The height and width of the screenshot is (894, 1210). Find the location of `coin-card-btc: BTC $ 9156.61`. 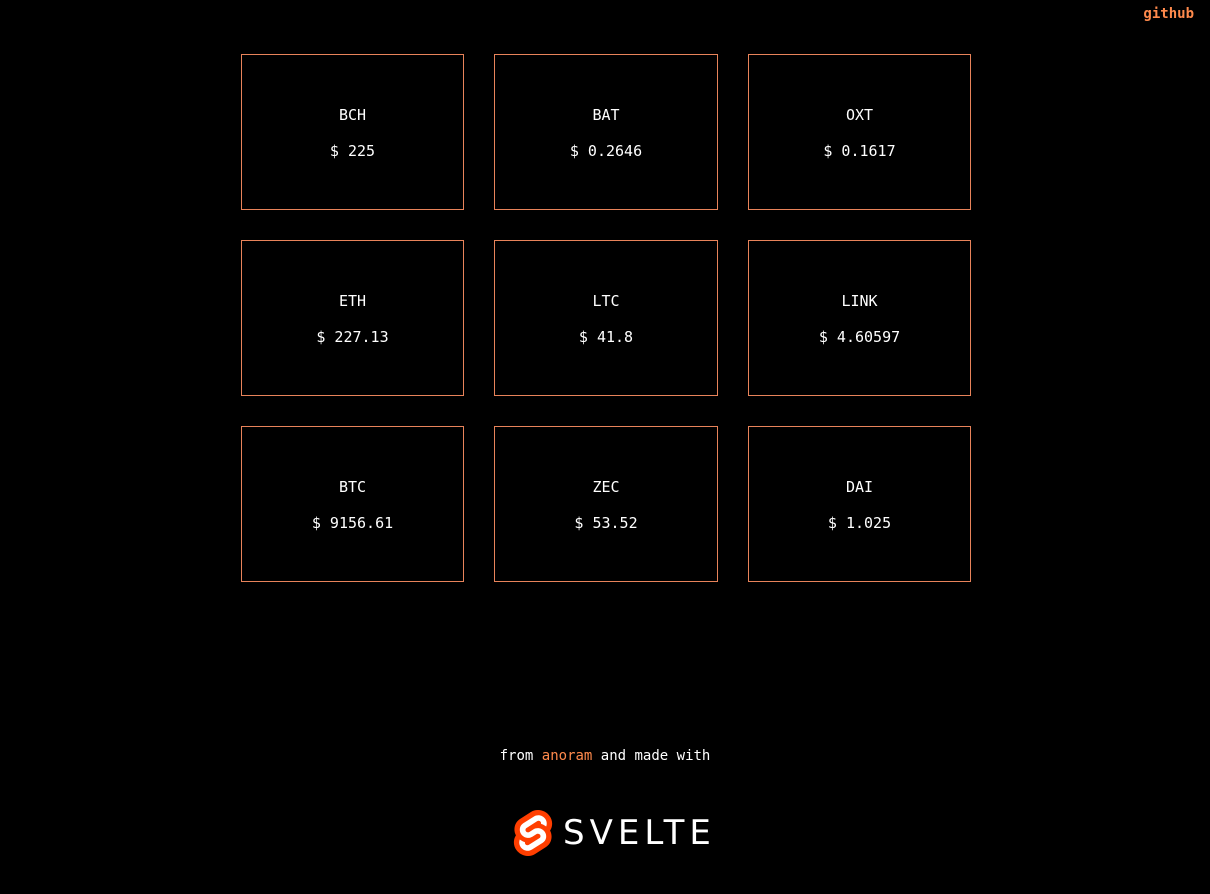

coin-card-btc: BTC $ 9156.61 is located at coordinates (352, 504).